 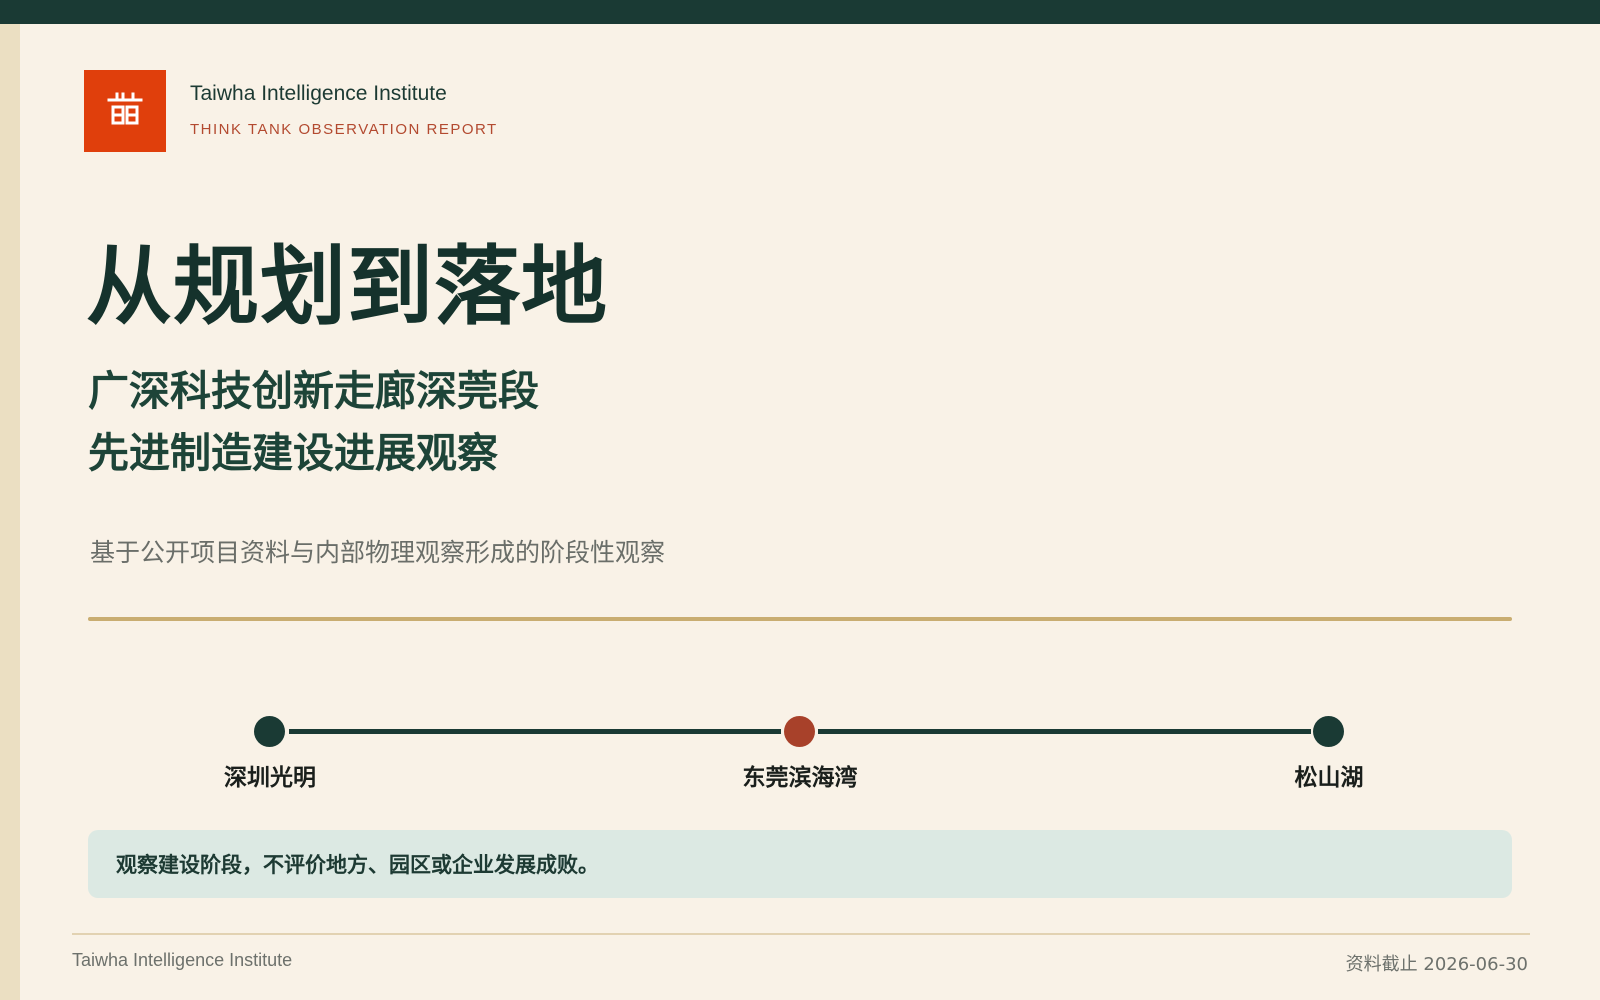 I want to click on footer-divider, so click(x=801, y=934).